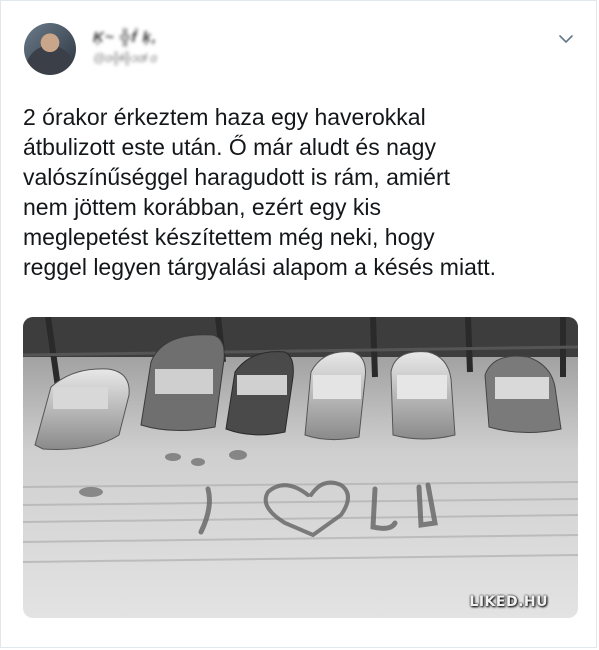 This screenshot has width=599, height=650. Describe the element at coordinates (508, 602) in the screenshot. I see `watermark: LIKED.HU` at that location.